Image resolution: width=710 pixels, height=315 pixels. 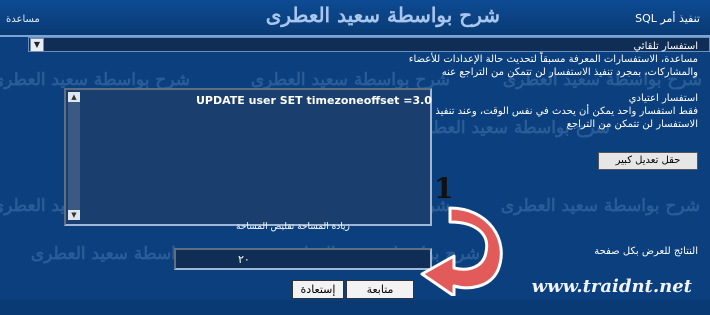 What do you see at coordinates (244, 259) in the screenshot?
I see `results-per-page-value: ٢٠` at bounding box center [244, 259].